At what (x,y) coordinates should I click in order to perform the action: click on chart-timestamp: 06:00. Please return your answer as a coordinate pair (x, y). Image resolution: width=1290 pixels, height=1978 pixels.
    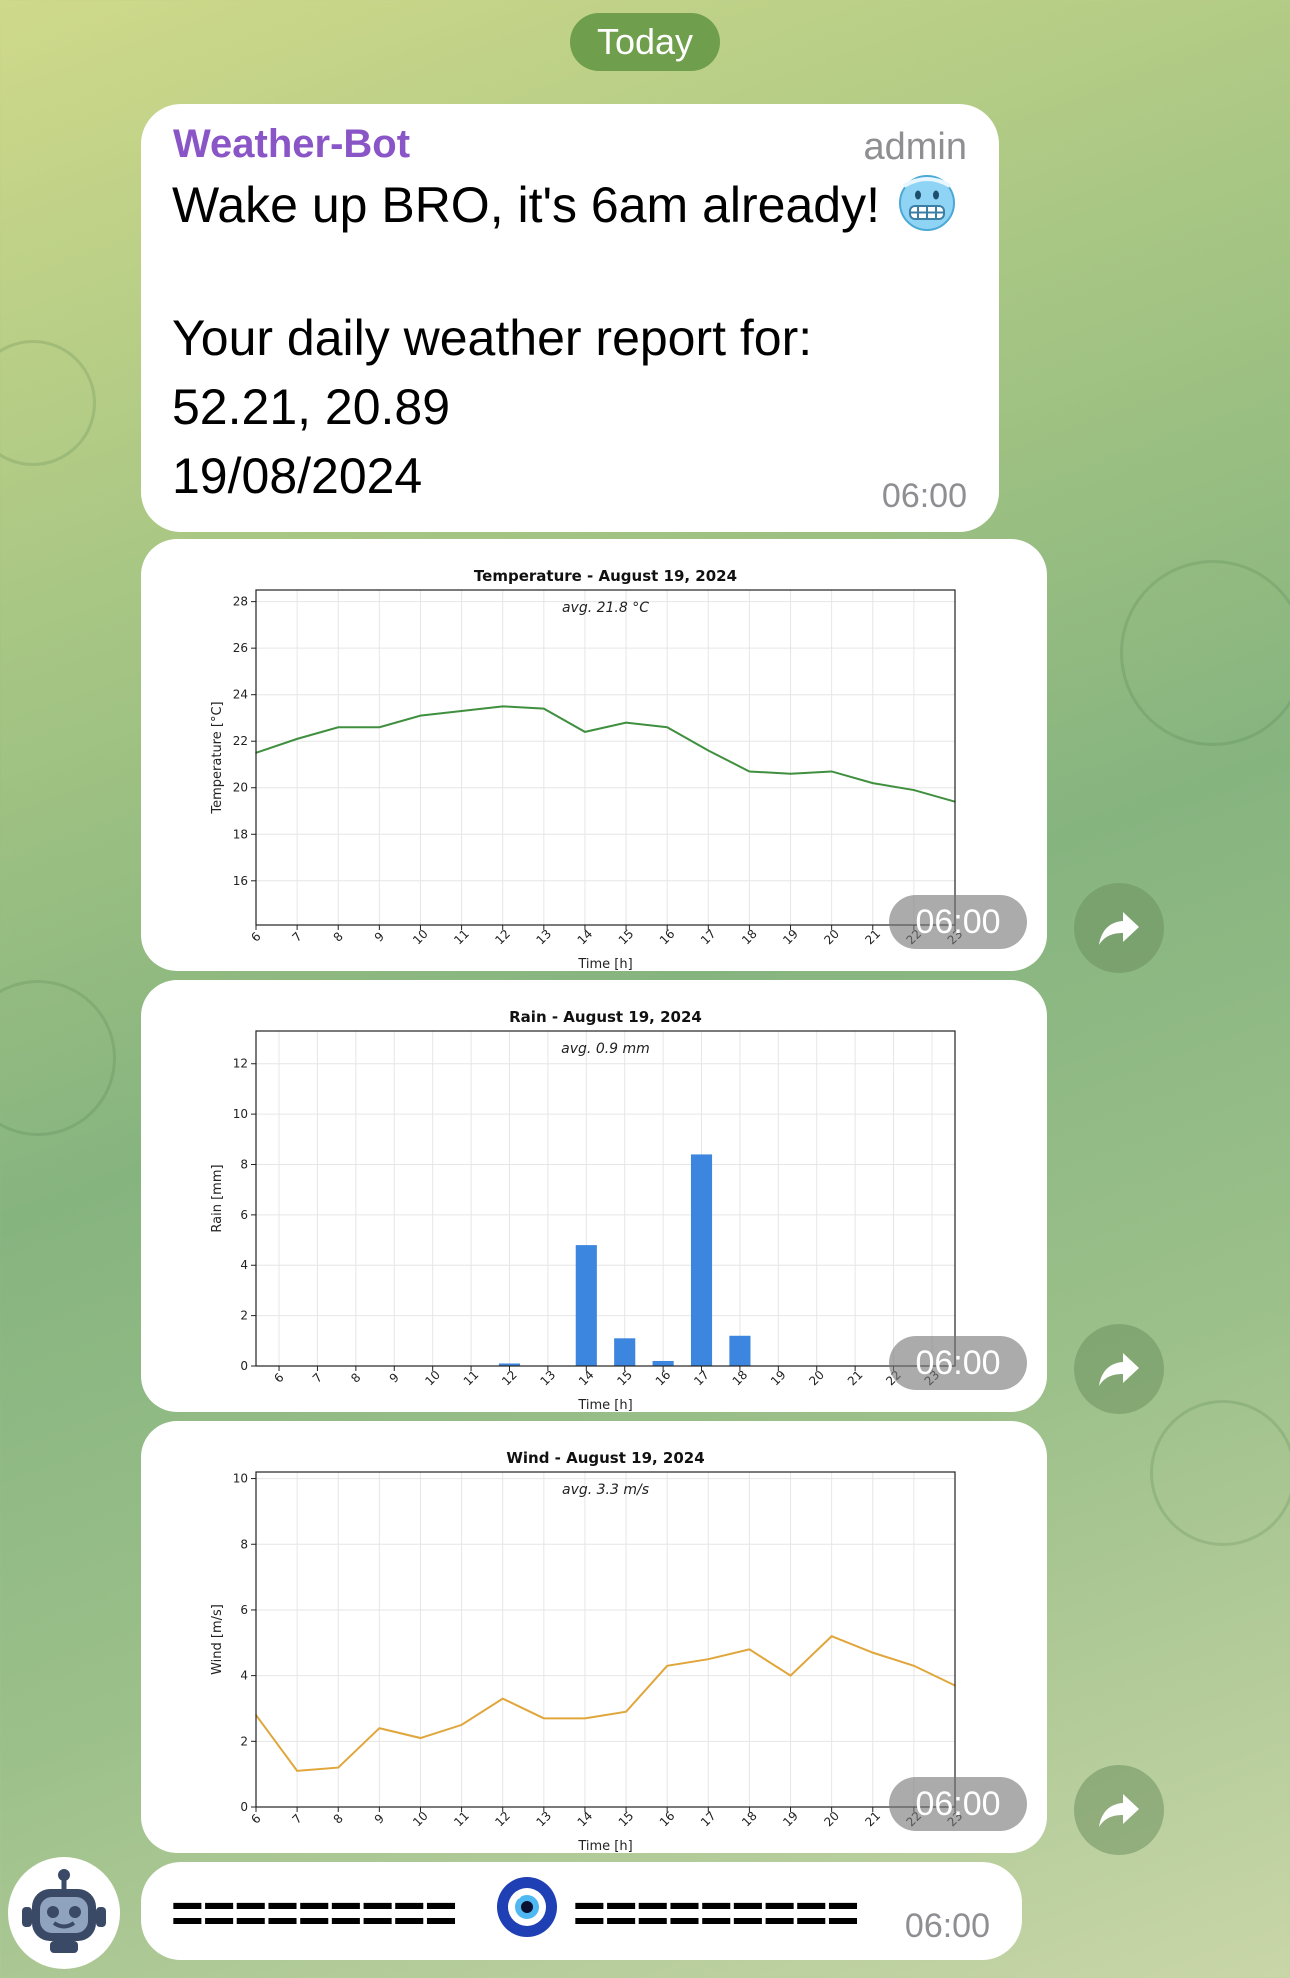
    Looking at the image, I should click on (958, 1804).